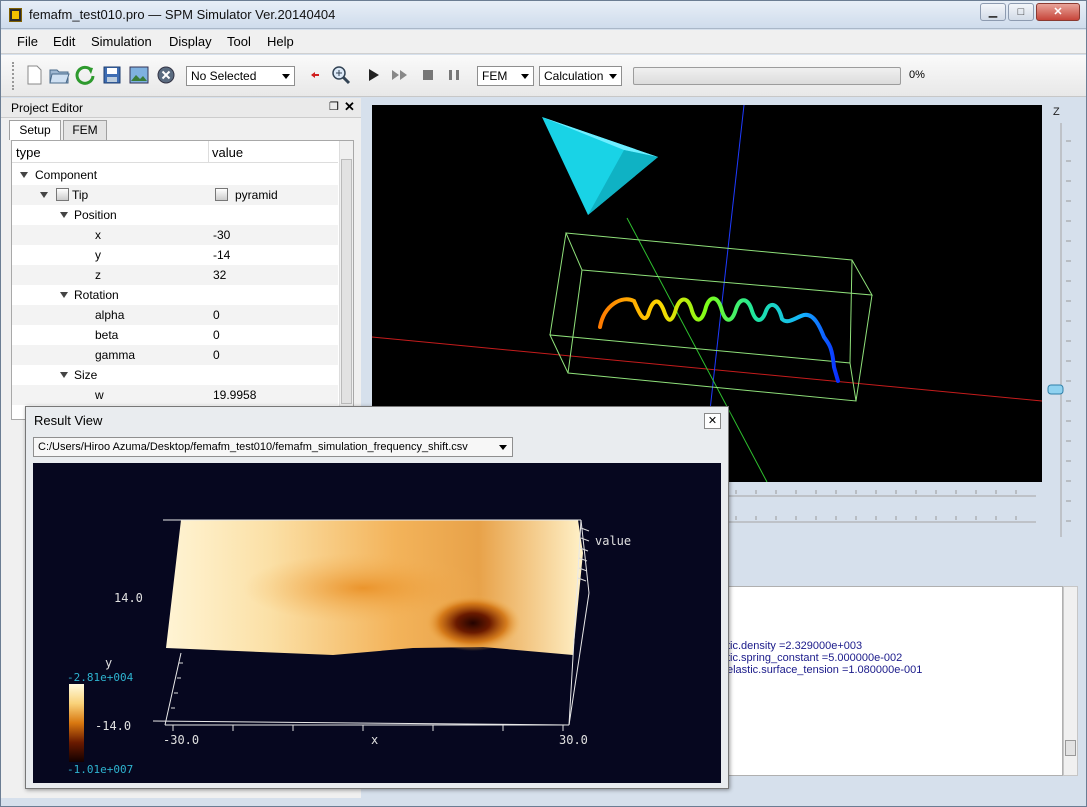  I want to click on component-icon, so click(221, 194).